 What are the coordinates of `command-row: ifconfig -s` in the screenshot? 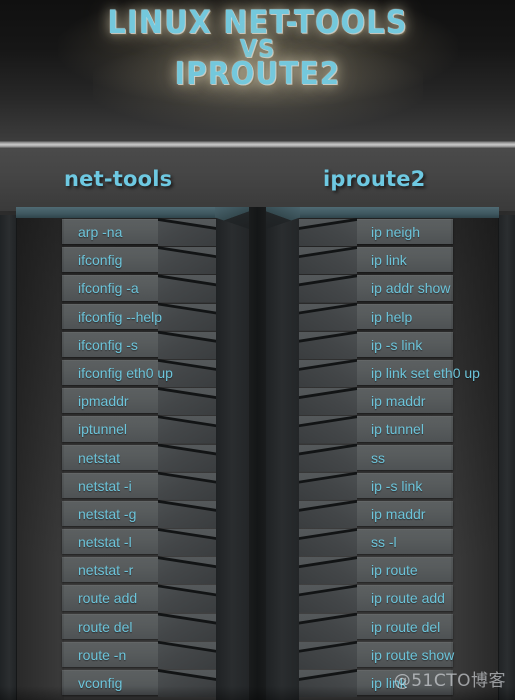 It's located at (116, 344).